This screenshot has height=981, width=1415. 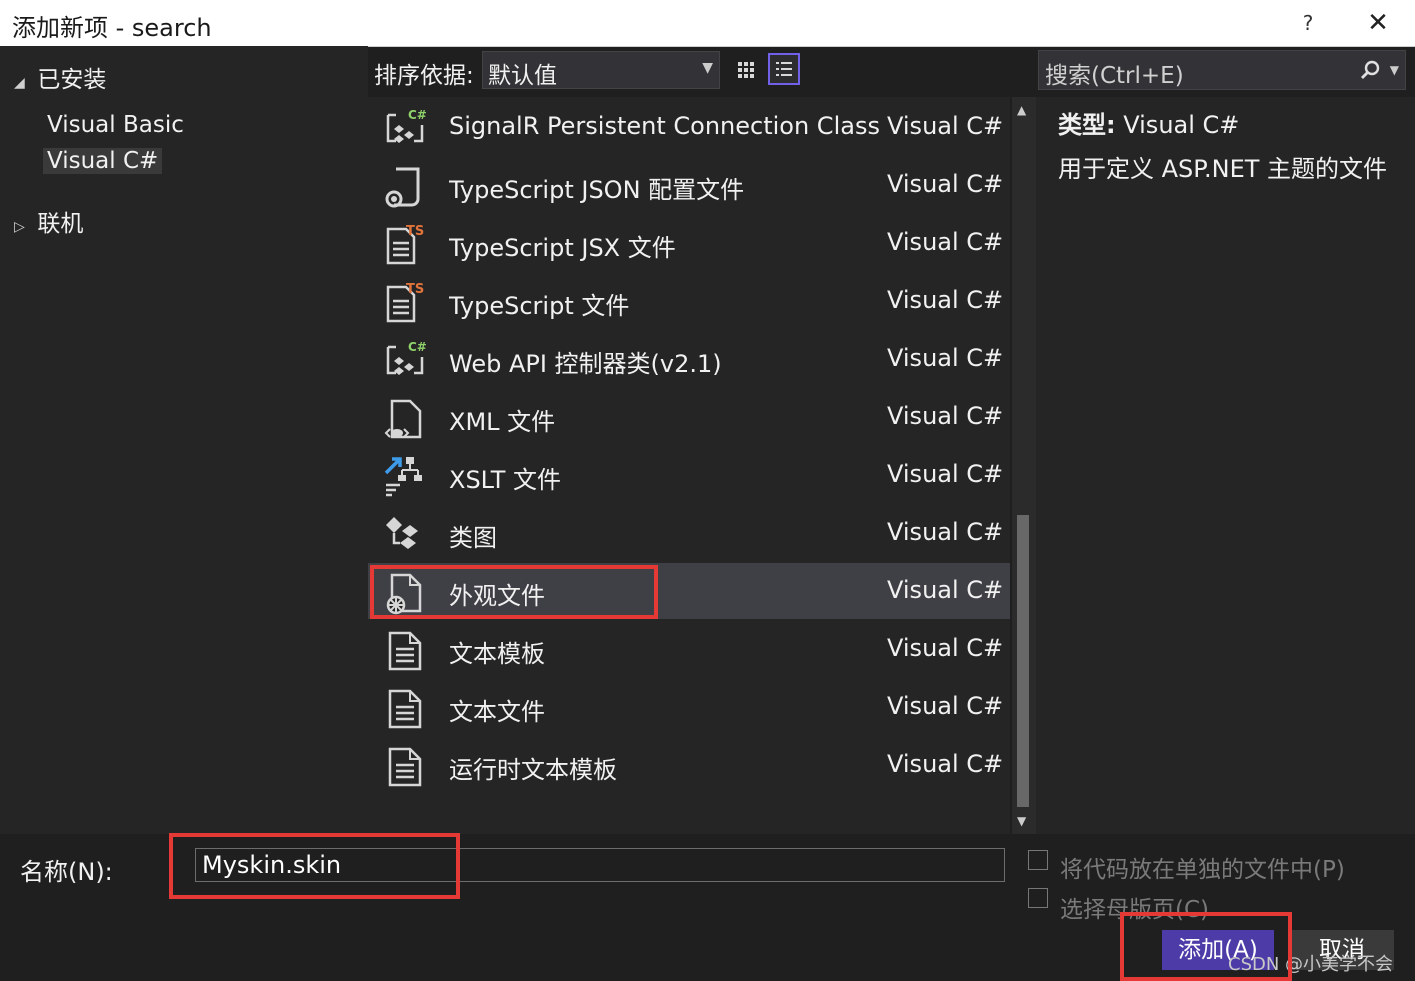 What do you see at coordinates (1202, 870) in the screenshot?
I see `separate-file-label: 将代码放在单独的文件中(P)` at bounding box center [1202, 870].